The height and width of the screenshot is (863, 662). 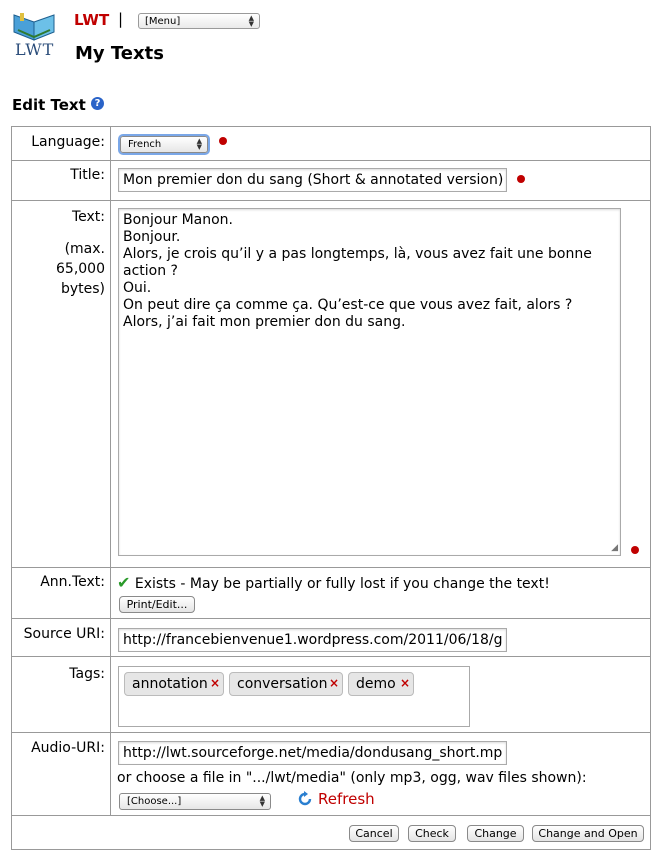 I want to click on choose-file-select-value: [Choose...], so click(x=154, y=801).